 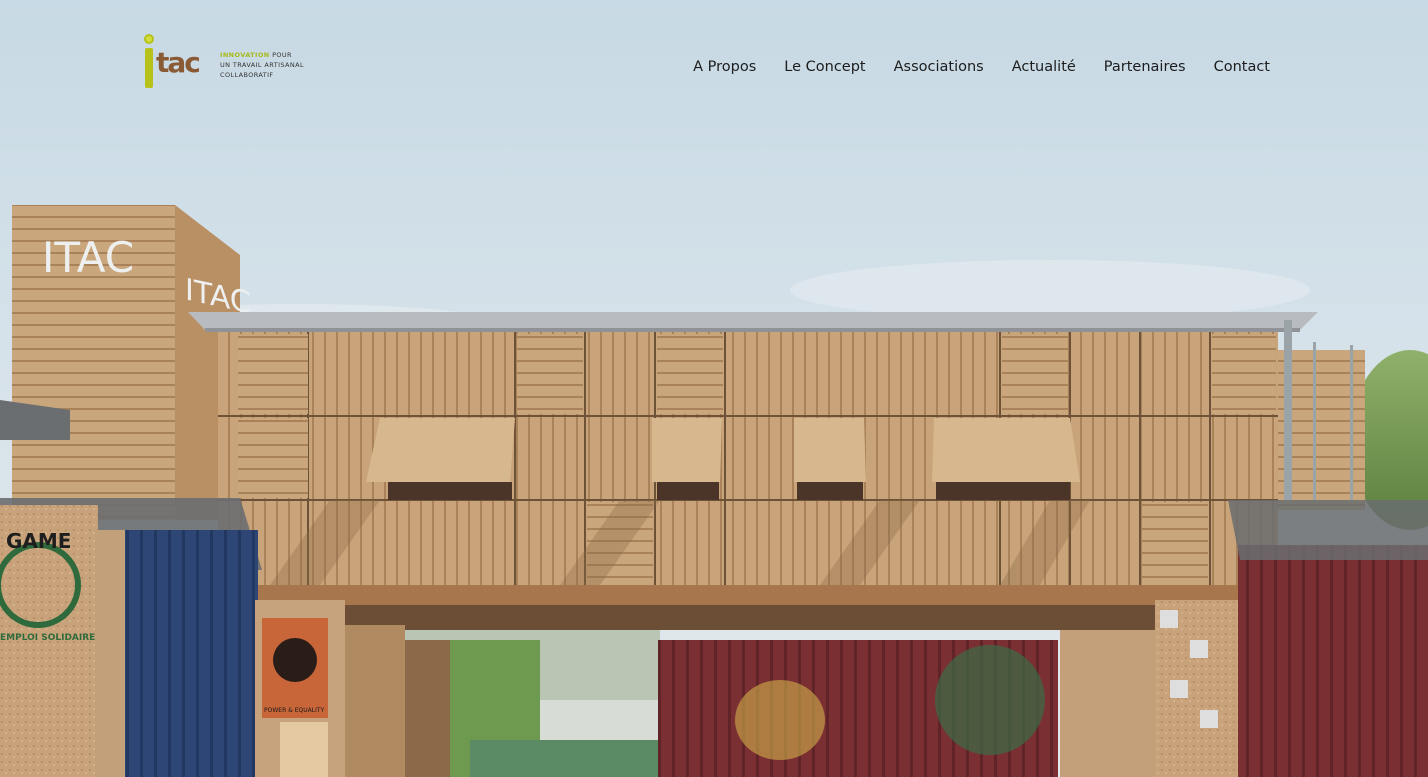 What do you see at coordinates (939, 67) in the screenshot?
I see `nav-item-associations: Associations` at bounding box center [939, 67].